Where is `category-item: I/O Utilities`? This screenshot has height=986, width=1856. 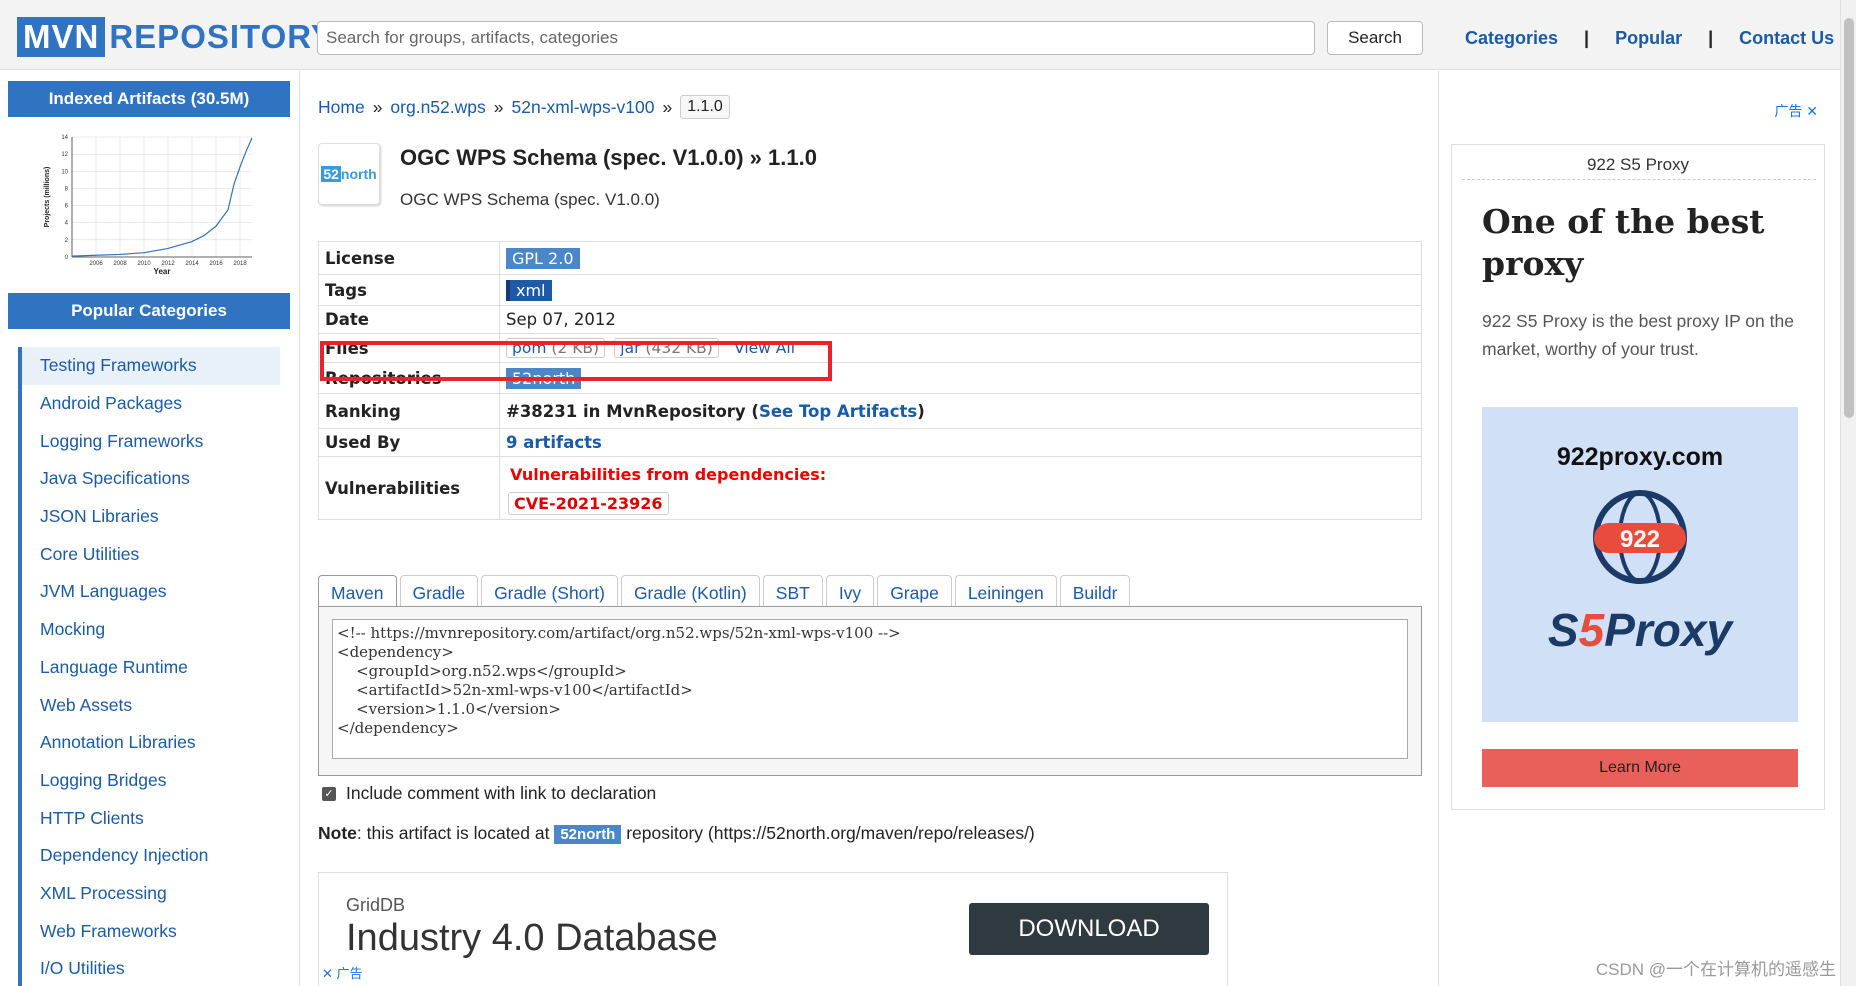 category-item: I/O Utilities is located at coordinates (149, 968).